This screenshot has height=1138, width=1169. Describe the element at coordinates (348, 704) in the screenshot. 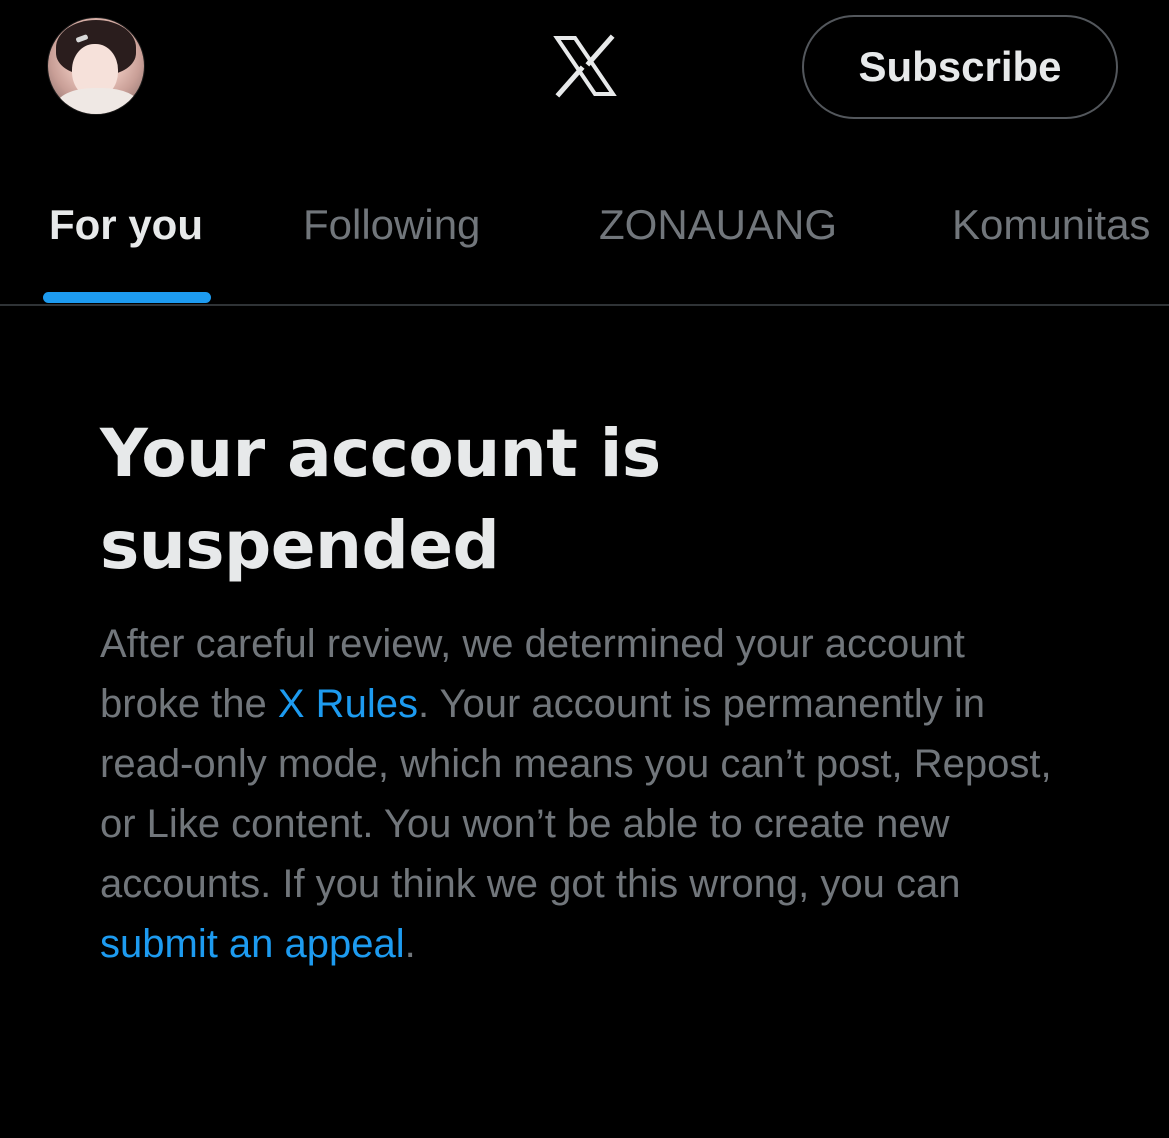

I see `x-rules-link: X Rules` at that location.